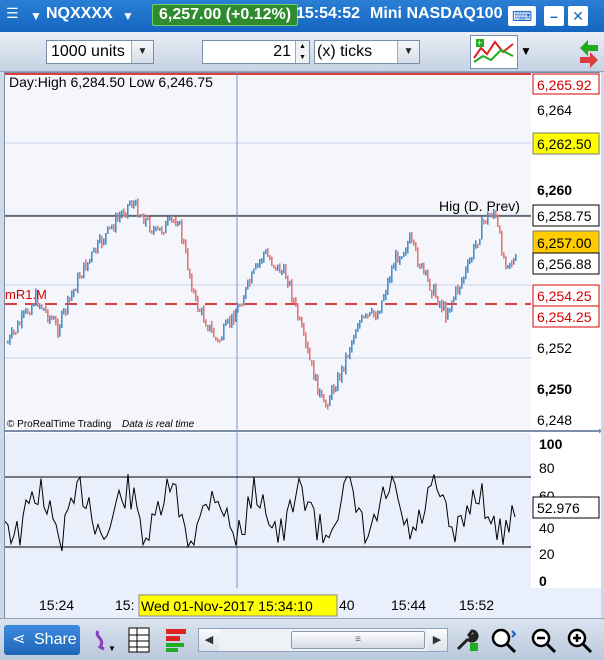 This screenshot has width=604, height=660. Describe the element at coordinates (437, 640) in the screenshot. I see `scroll-right-icon: ▶` at that location.